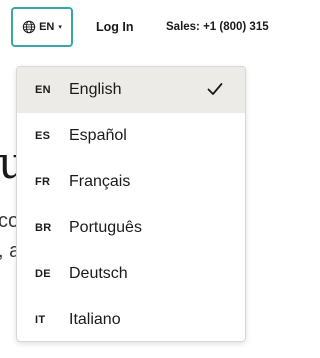 The width and height of the screenshot is (320, 358). Describe the element at coordinates (115, 27) in the screenshot. I see `login-link: Log In` at that location.